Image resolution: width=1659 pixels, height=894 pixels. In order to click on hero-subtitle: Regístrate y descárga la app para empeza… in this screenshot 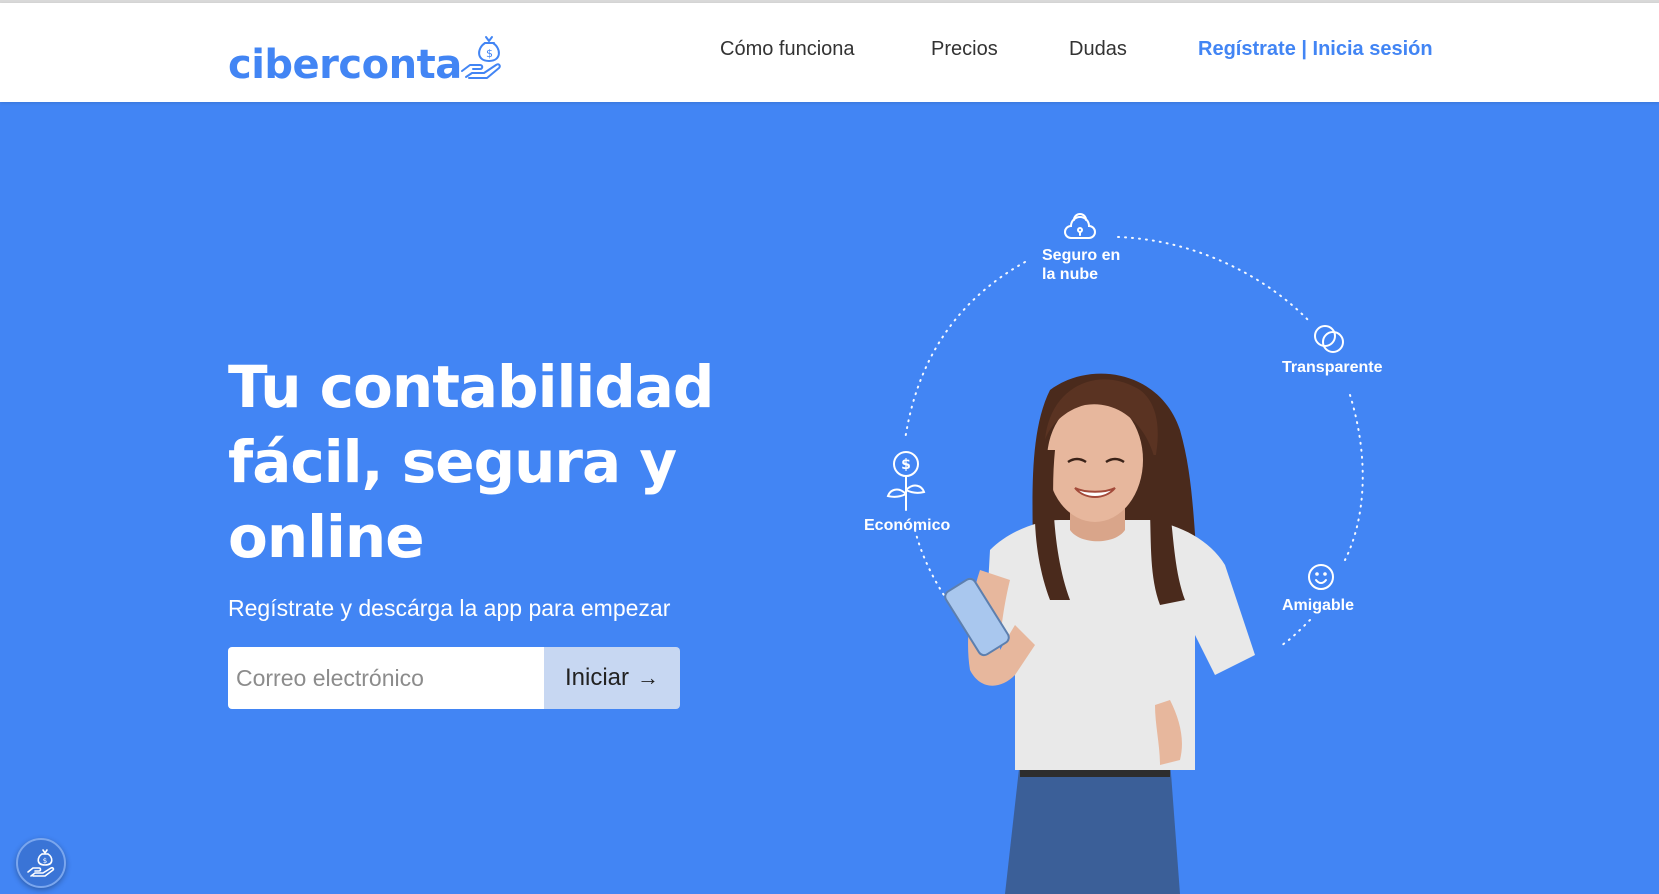, I will do `click(449, 608)`.